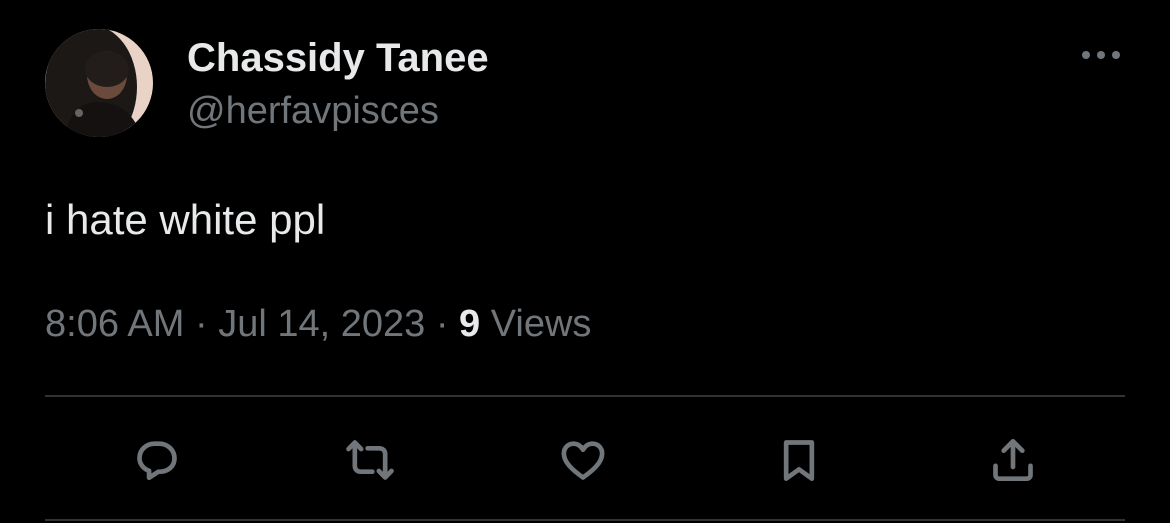 This screenshot has width=1170, height=523. I want to click on author-avatar, so click(99, 83).